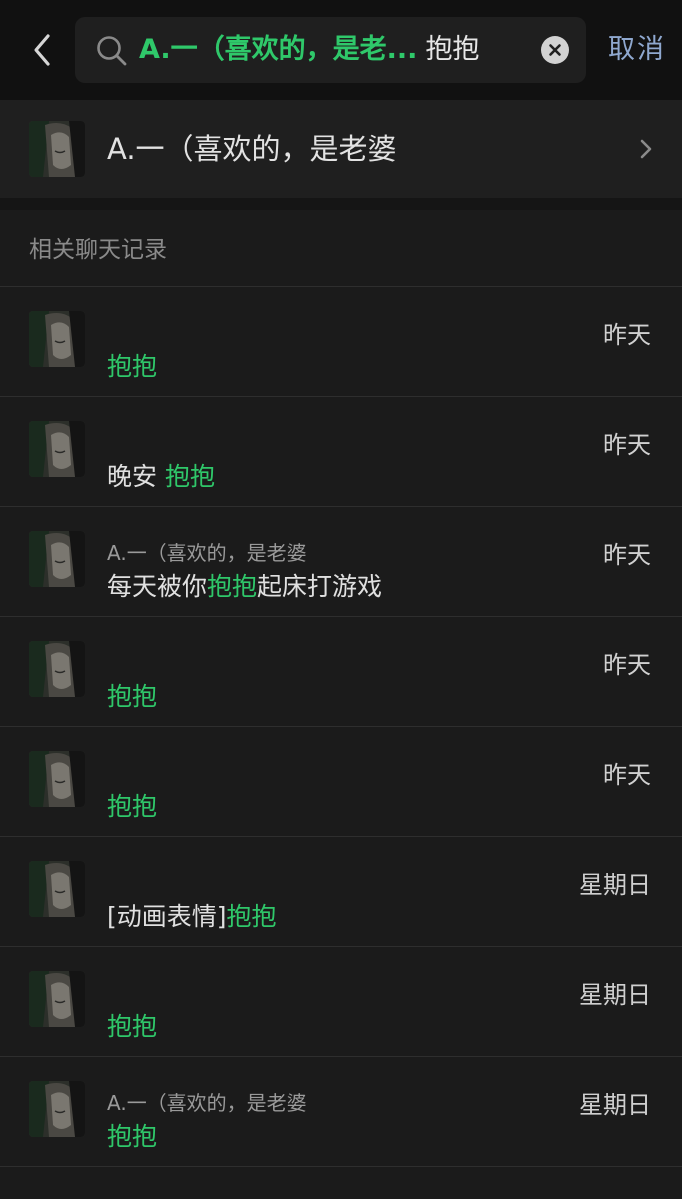  I want to click on search-term: 抱抱, so click(452, 49).